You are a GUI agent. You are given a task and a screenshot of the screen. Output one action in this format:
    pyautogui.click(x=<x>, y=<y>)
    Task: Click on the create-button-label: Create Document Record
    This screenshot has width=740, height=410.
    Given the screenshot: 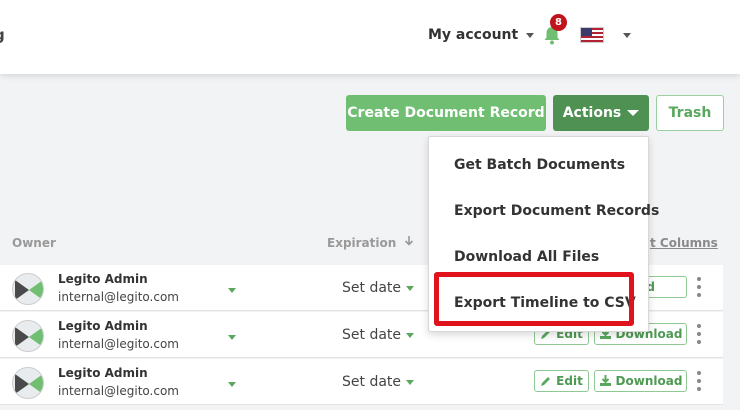 What is the action you would take?
    pyautogui.click(x=446, y=113)
    